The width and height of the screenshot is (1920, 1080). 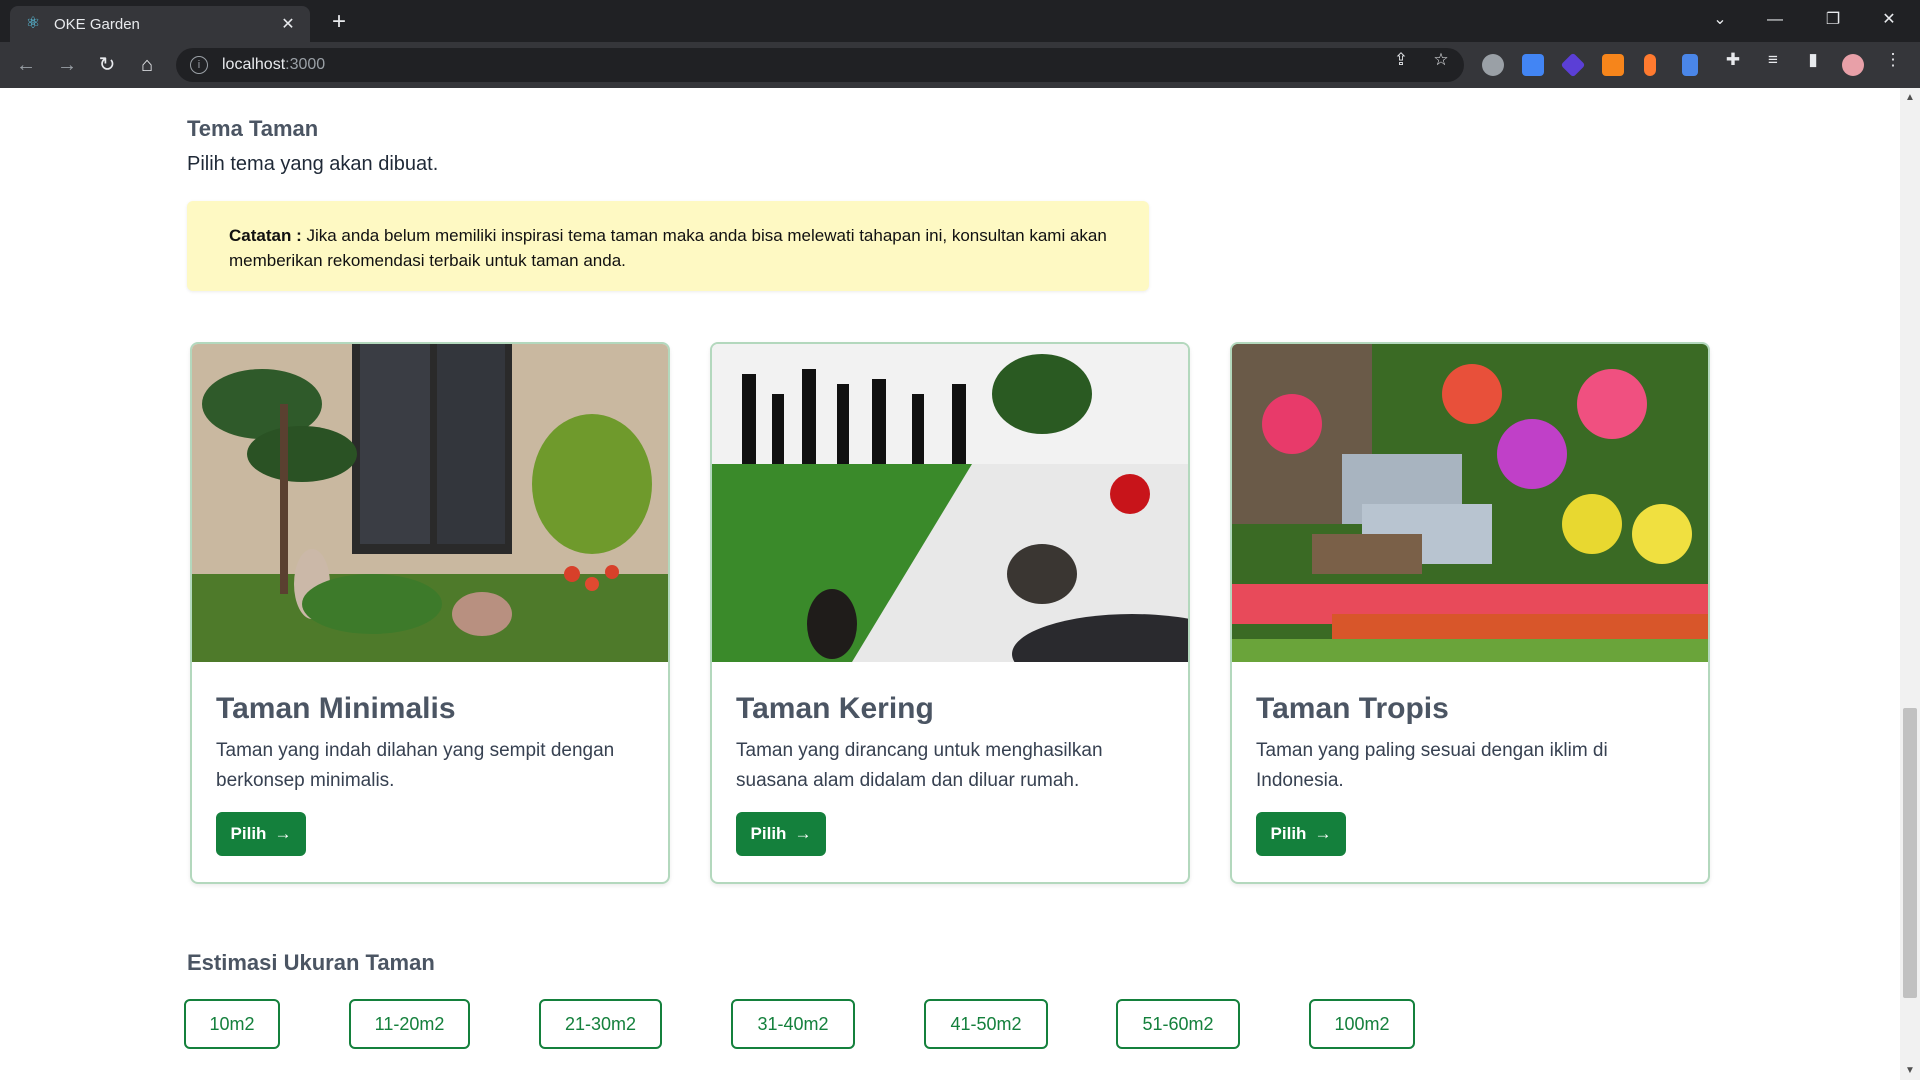 What do you see at coordinates (1401, 60) in the screenshot?
I see `share-icon: ⇪` at bounding box center [1401, 60].